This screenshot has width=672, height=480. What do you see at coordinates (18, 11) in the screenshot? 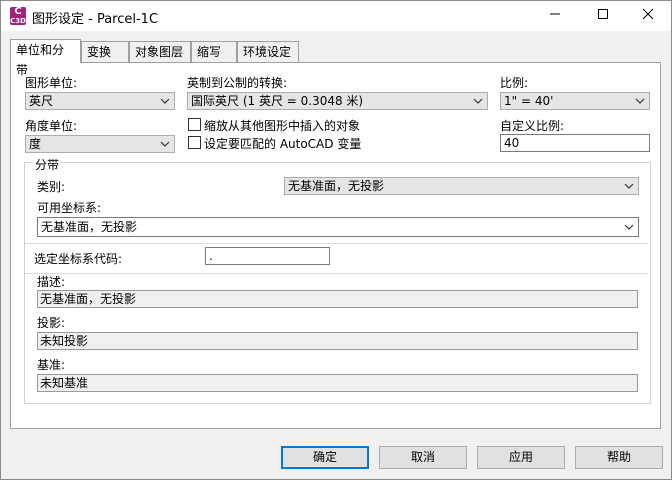
I see `app-icon-letter: C` at bounding box center [18, 11].